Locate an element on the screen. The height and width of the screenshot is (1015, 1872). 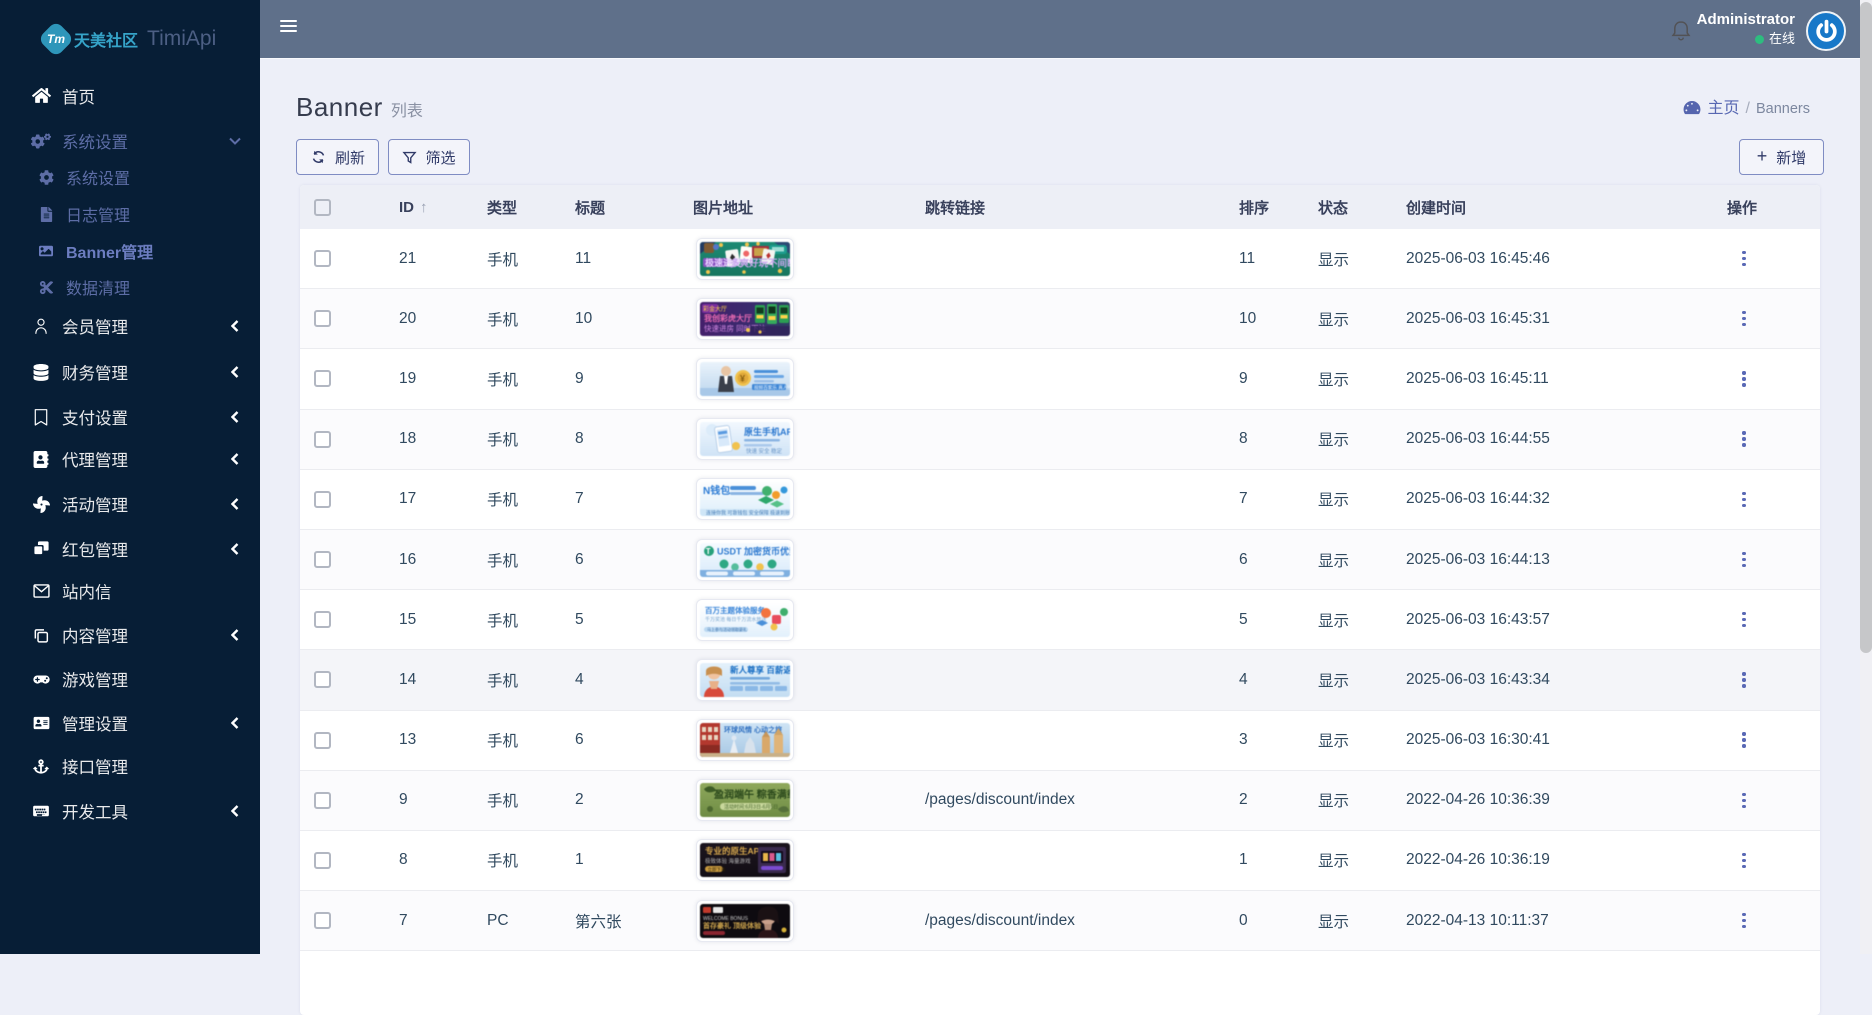
svg-text: 立即下载 is located at coordinates (717, 869).